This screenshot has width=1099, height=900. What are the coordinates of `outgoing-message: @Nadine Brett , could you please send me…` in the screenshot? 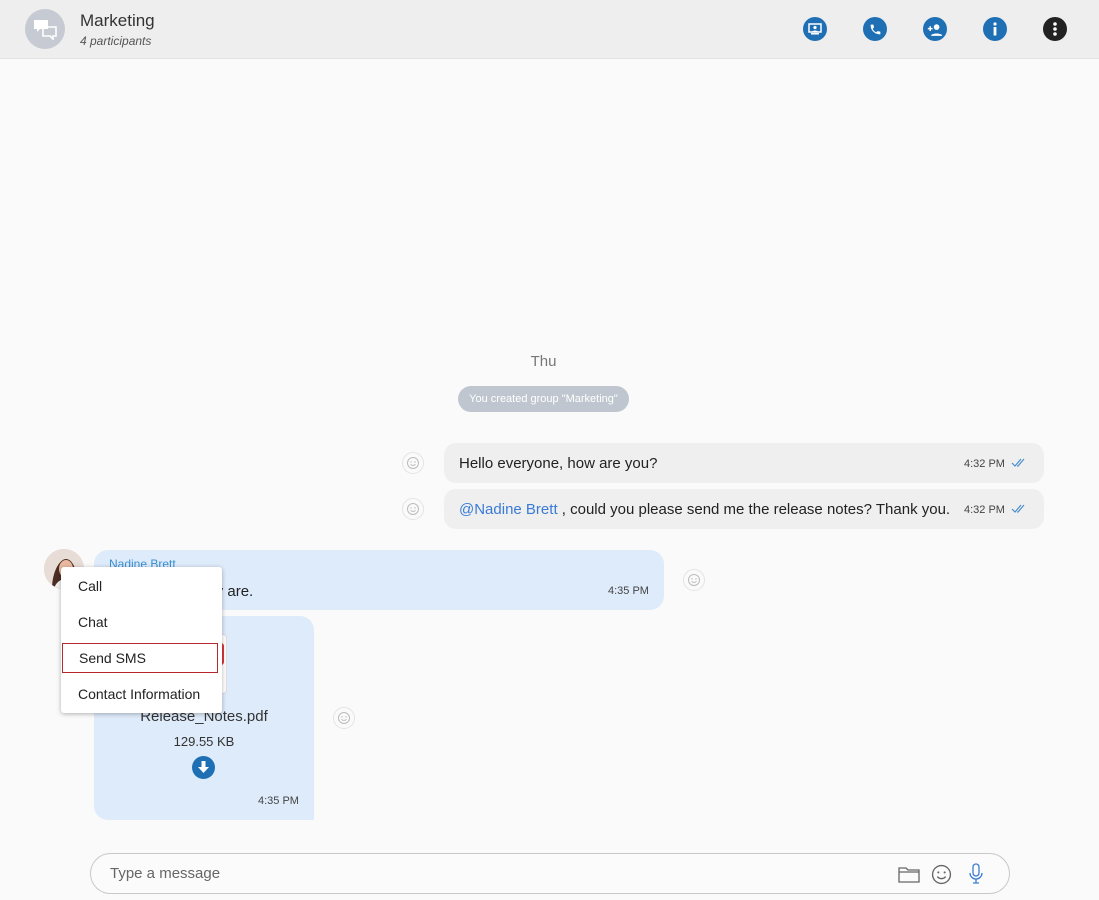 It's located at (744, 509).